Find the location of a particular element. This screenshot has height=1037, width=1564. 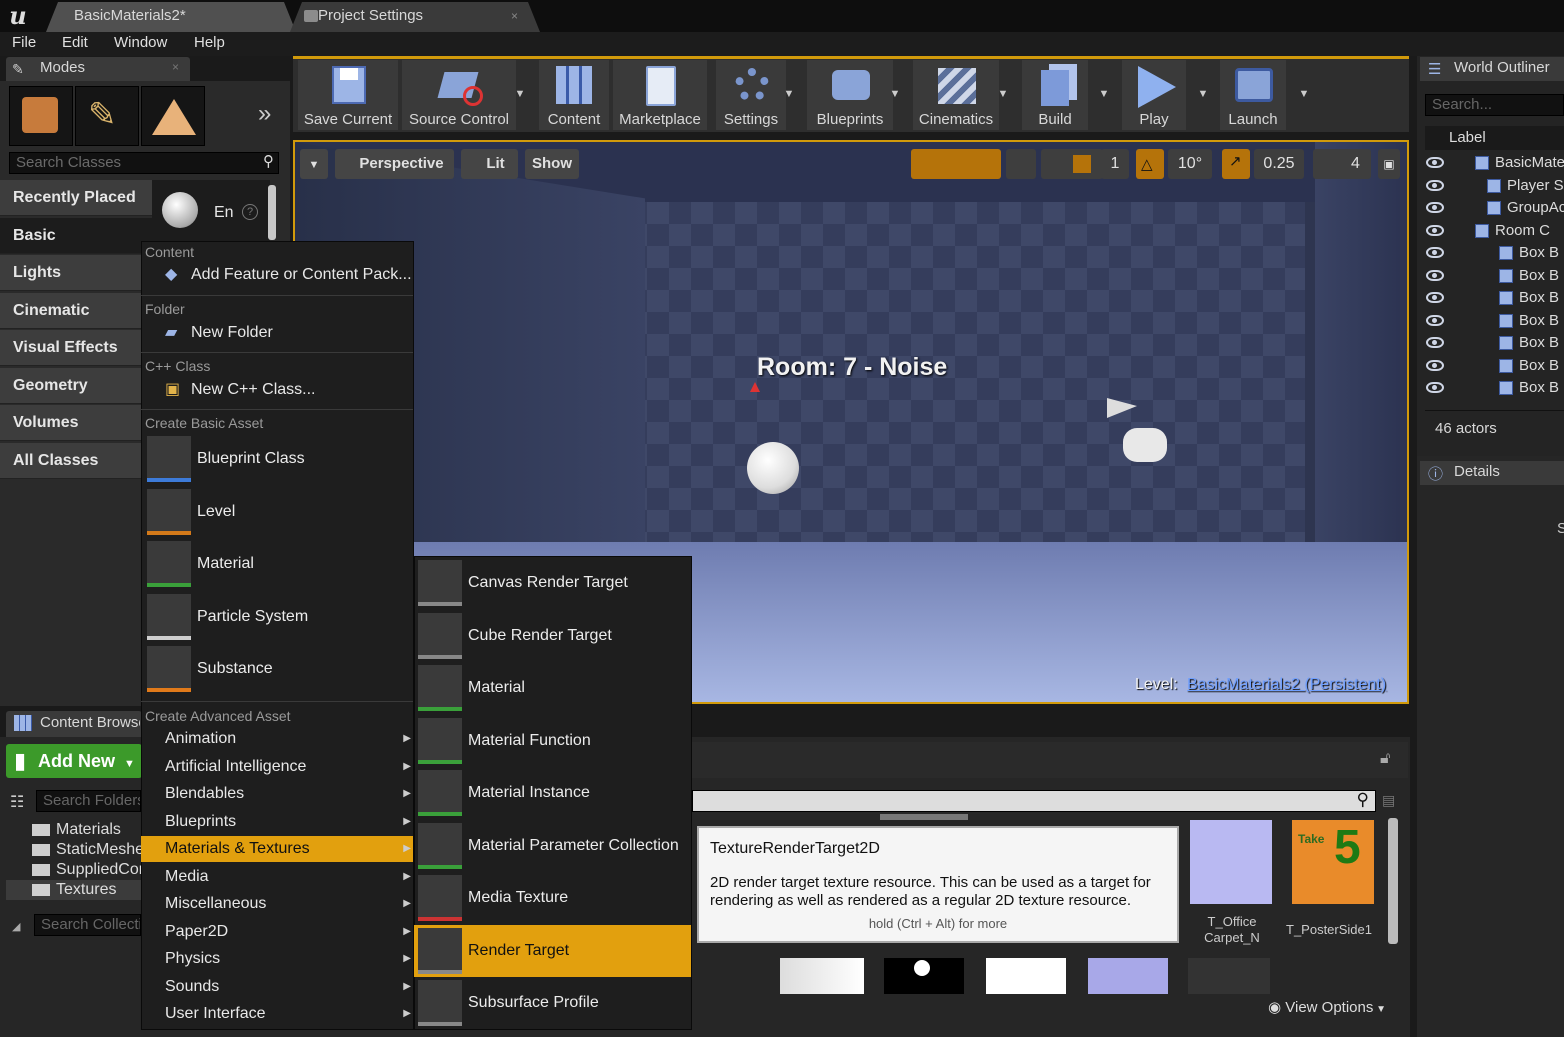

view-options-button: ◉ View Options ▼ is located at coordinates (1327, 1007).